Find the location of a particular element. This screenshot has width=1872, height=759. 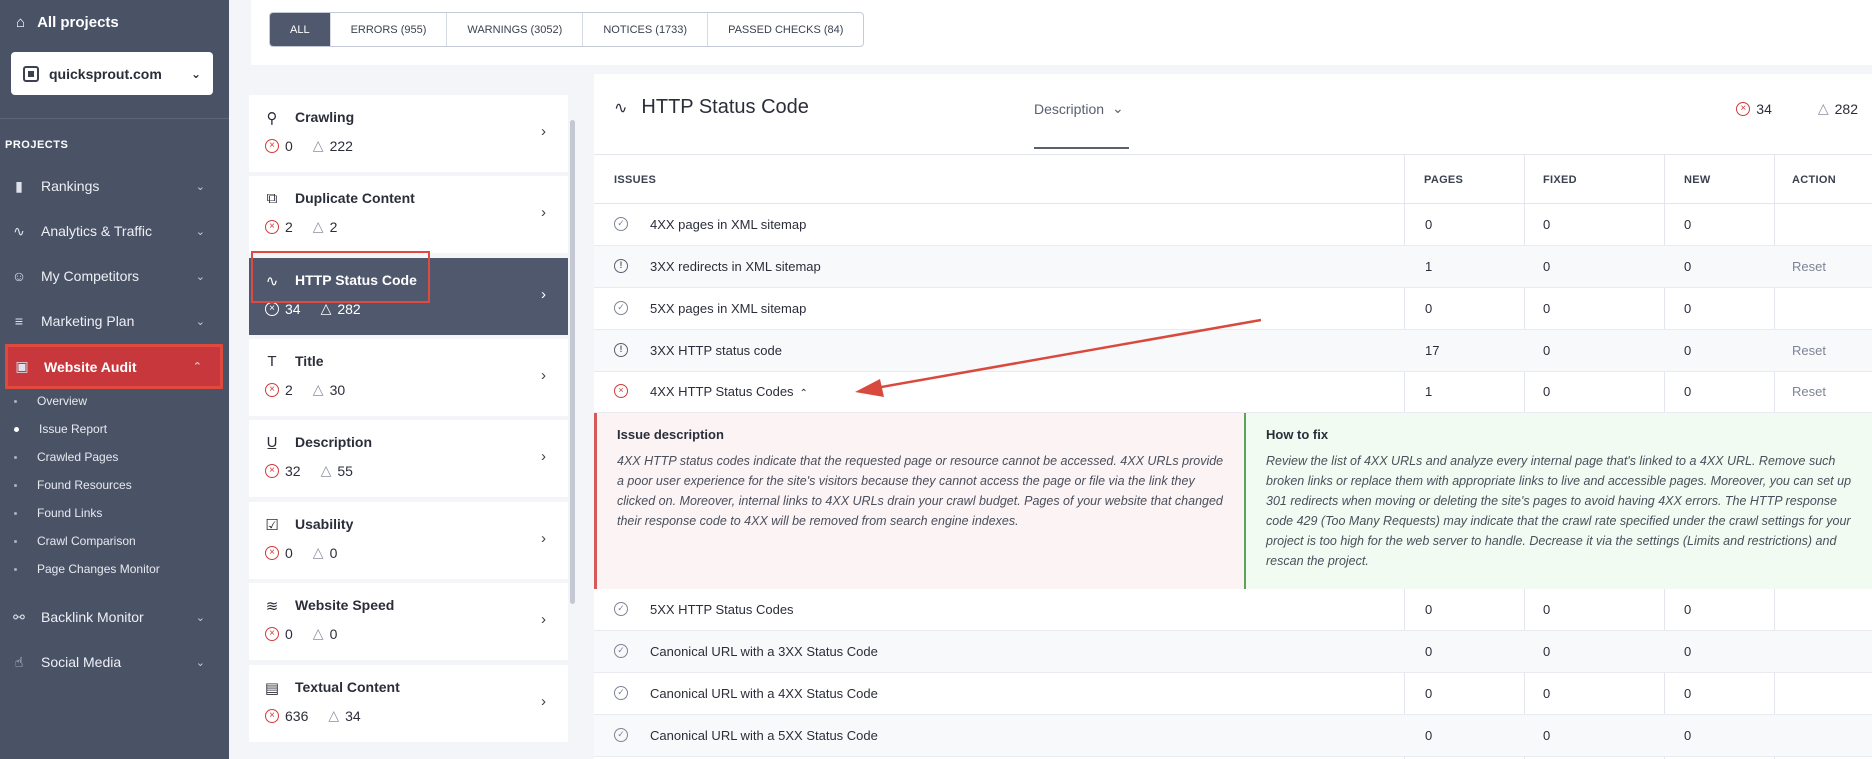

column-header-fixed: FIXED is located at coordinates (1560, 180).